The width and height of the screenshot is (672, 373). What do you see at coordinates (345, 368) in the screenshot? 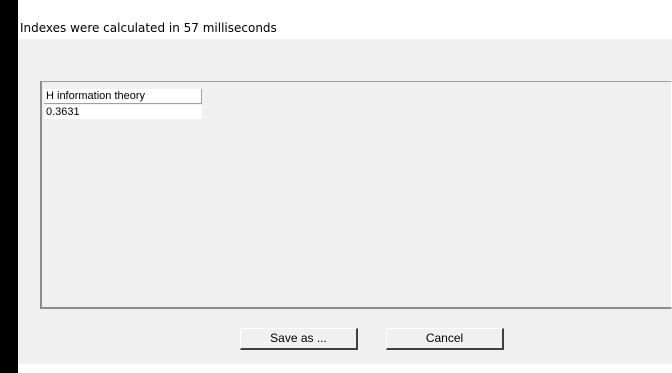
I see `window-frame-bottom` at bounding box center [345, 368].